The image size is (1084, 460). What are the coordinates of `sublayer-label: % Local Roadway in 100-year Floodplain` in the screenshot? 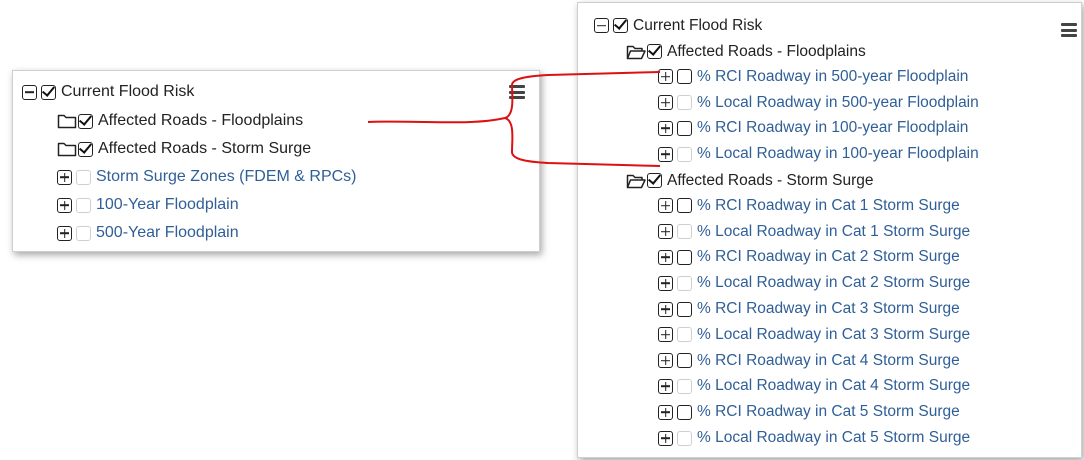 It's located at (838, 154).